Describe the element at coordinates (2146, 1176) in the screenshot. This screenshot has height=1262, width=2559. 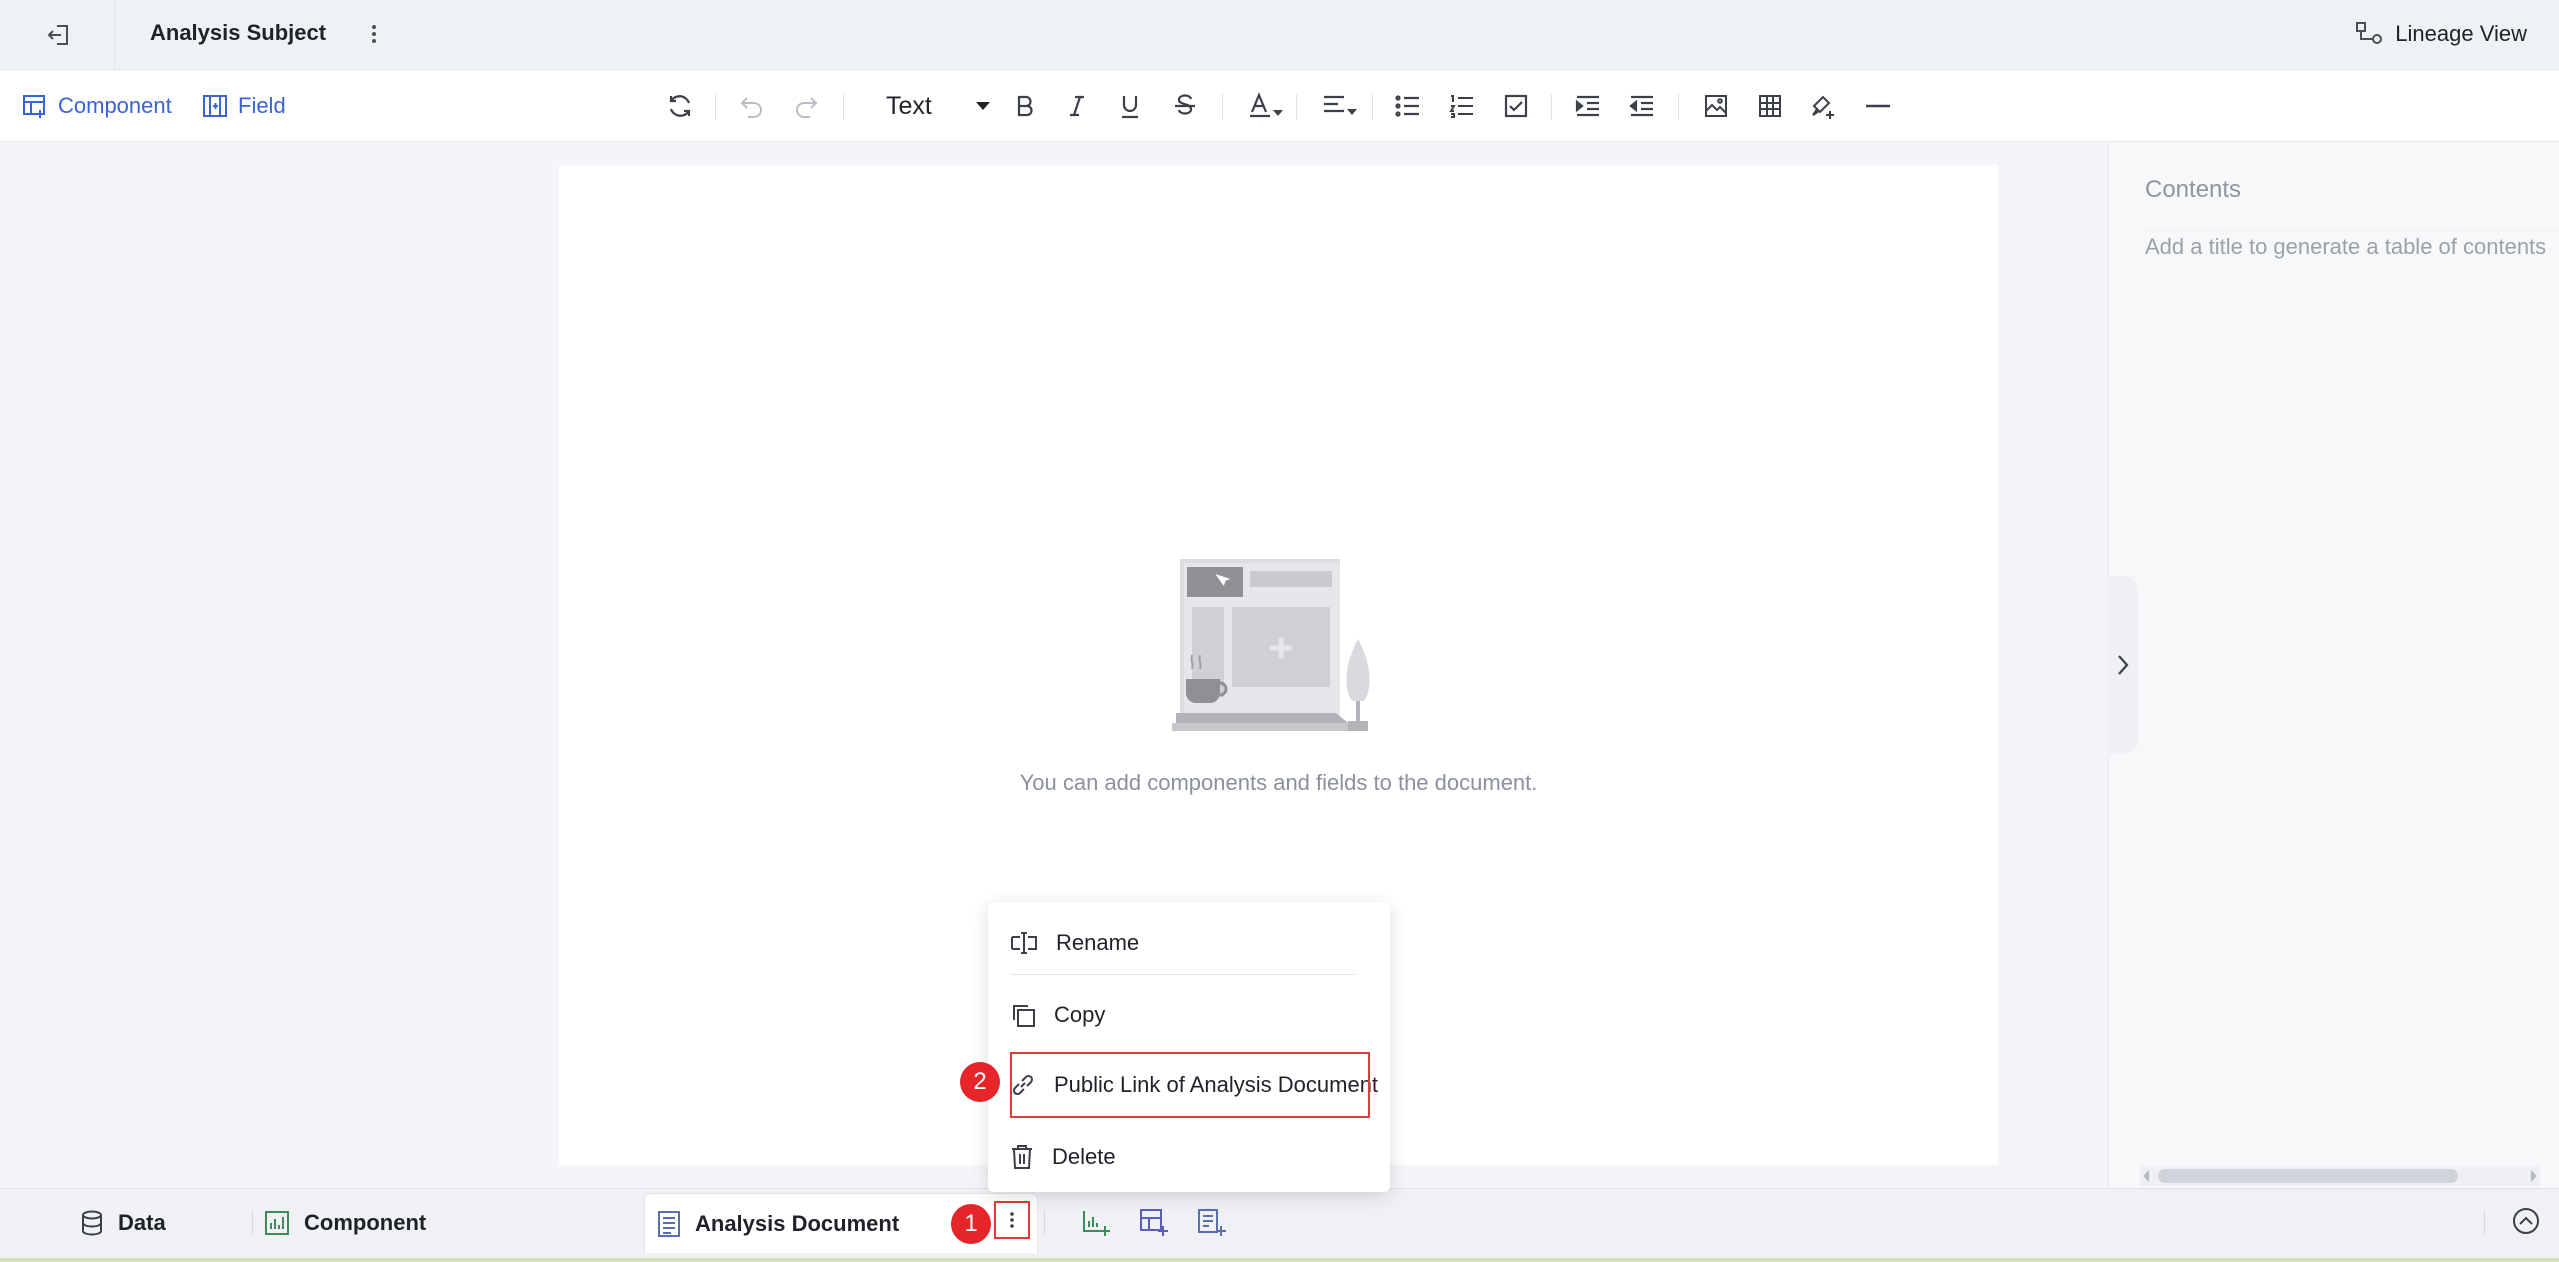
I see `scroll-left-icon` at that location.